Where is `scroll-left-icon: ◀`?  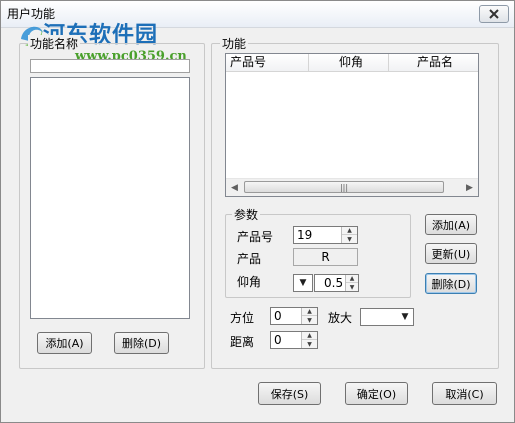 scroll-left-icon: ◀ is located at coordinates (234, 187).